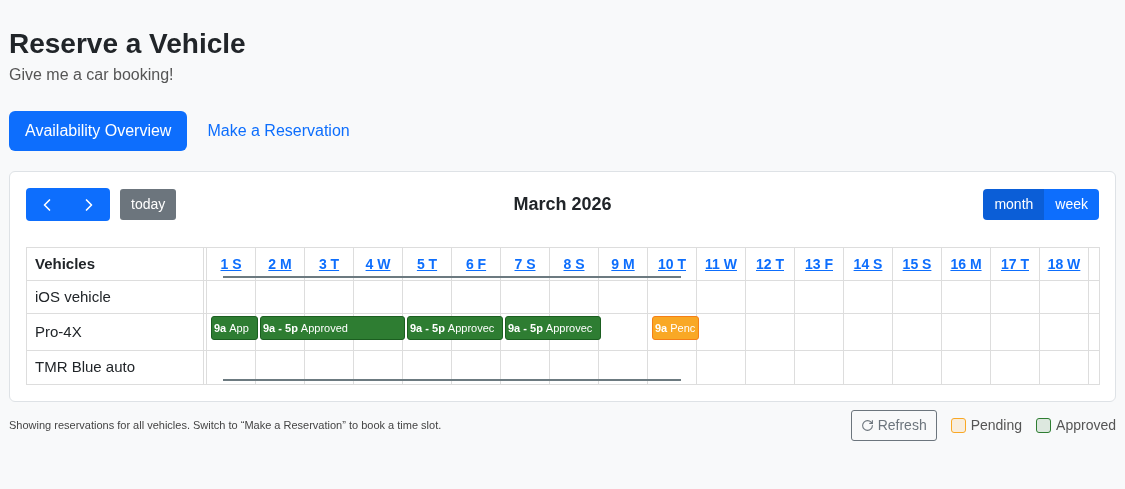  What do you see at coordinates (1071, 204) in the screenshot?
I see `view-toggle: week` at bounding box center [1071, 204].